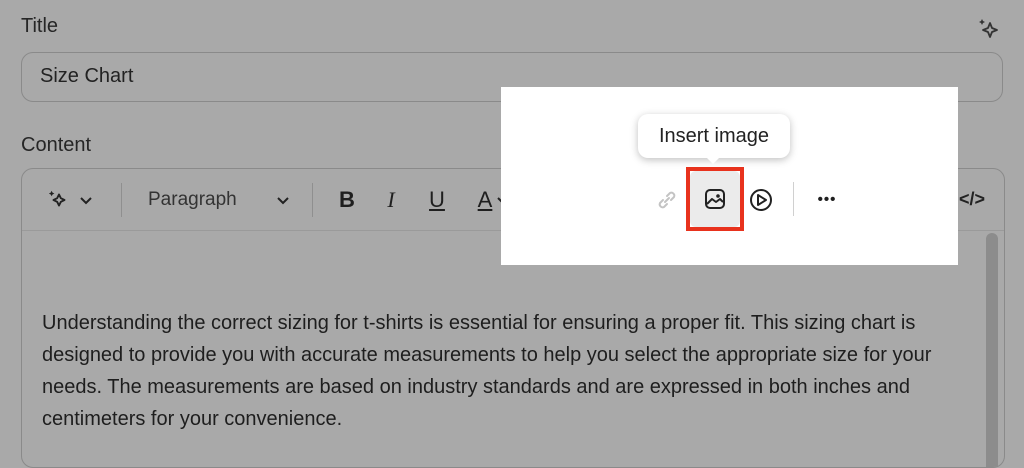 The width and height of the screenshot is (1024, 468). I want to click on ai-sparkle-icon, so click(990, 30).